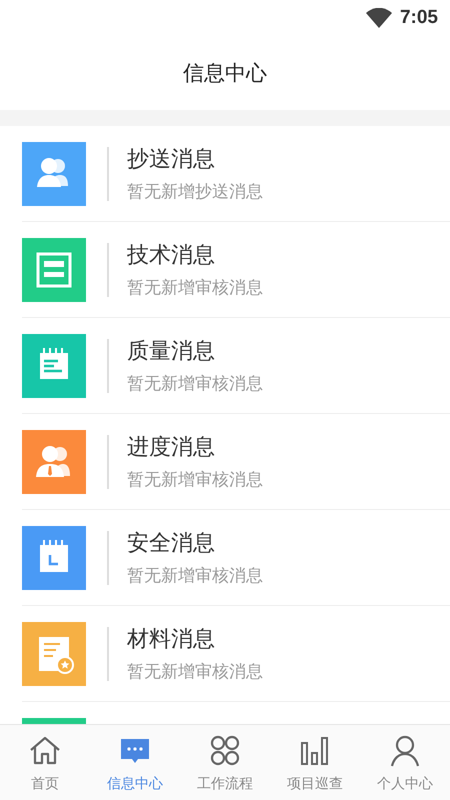  I want to click on message-title: 材料消息, so click(195, 639).